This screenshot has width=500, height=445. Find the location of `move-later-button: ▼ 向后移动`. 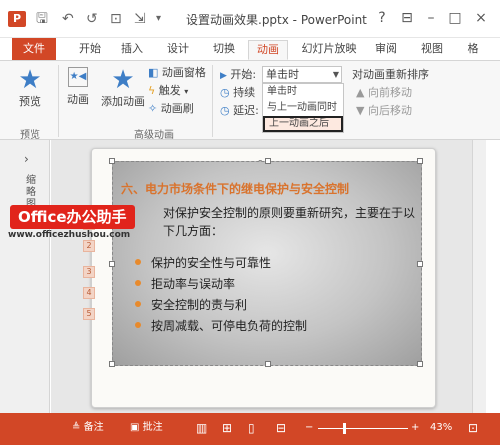

move-later-button: ▼ 向后移动 is located at coordinates (384, 111).